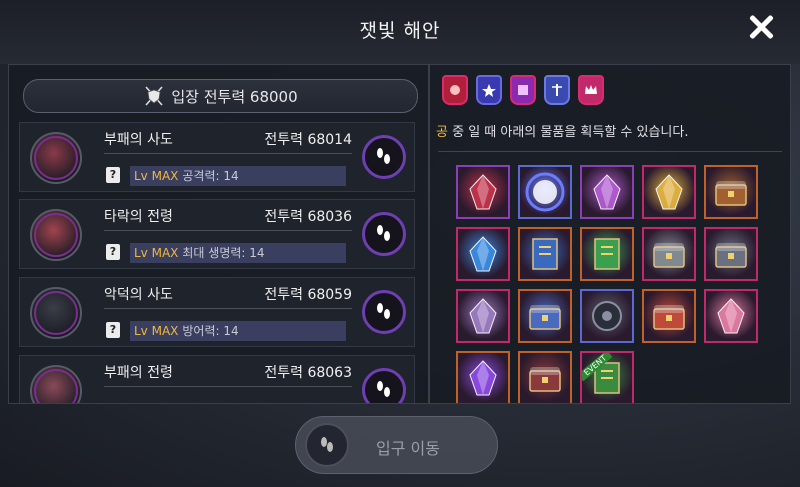  Describe the element at coordinates (455, 90) in the screenshot. I see `rose-medal-icon` at that location.